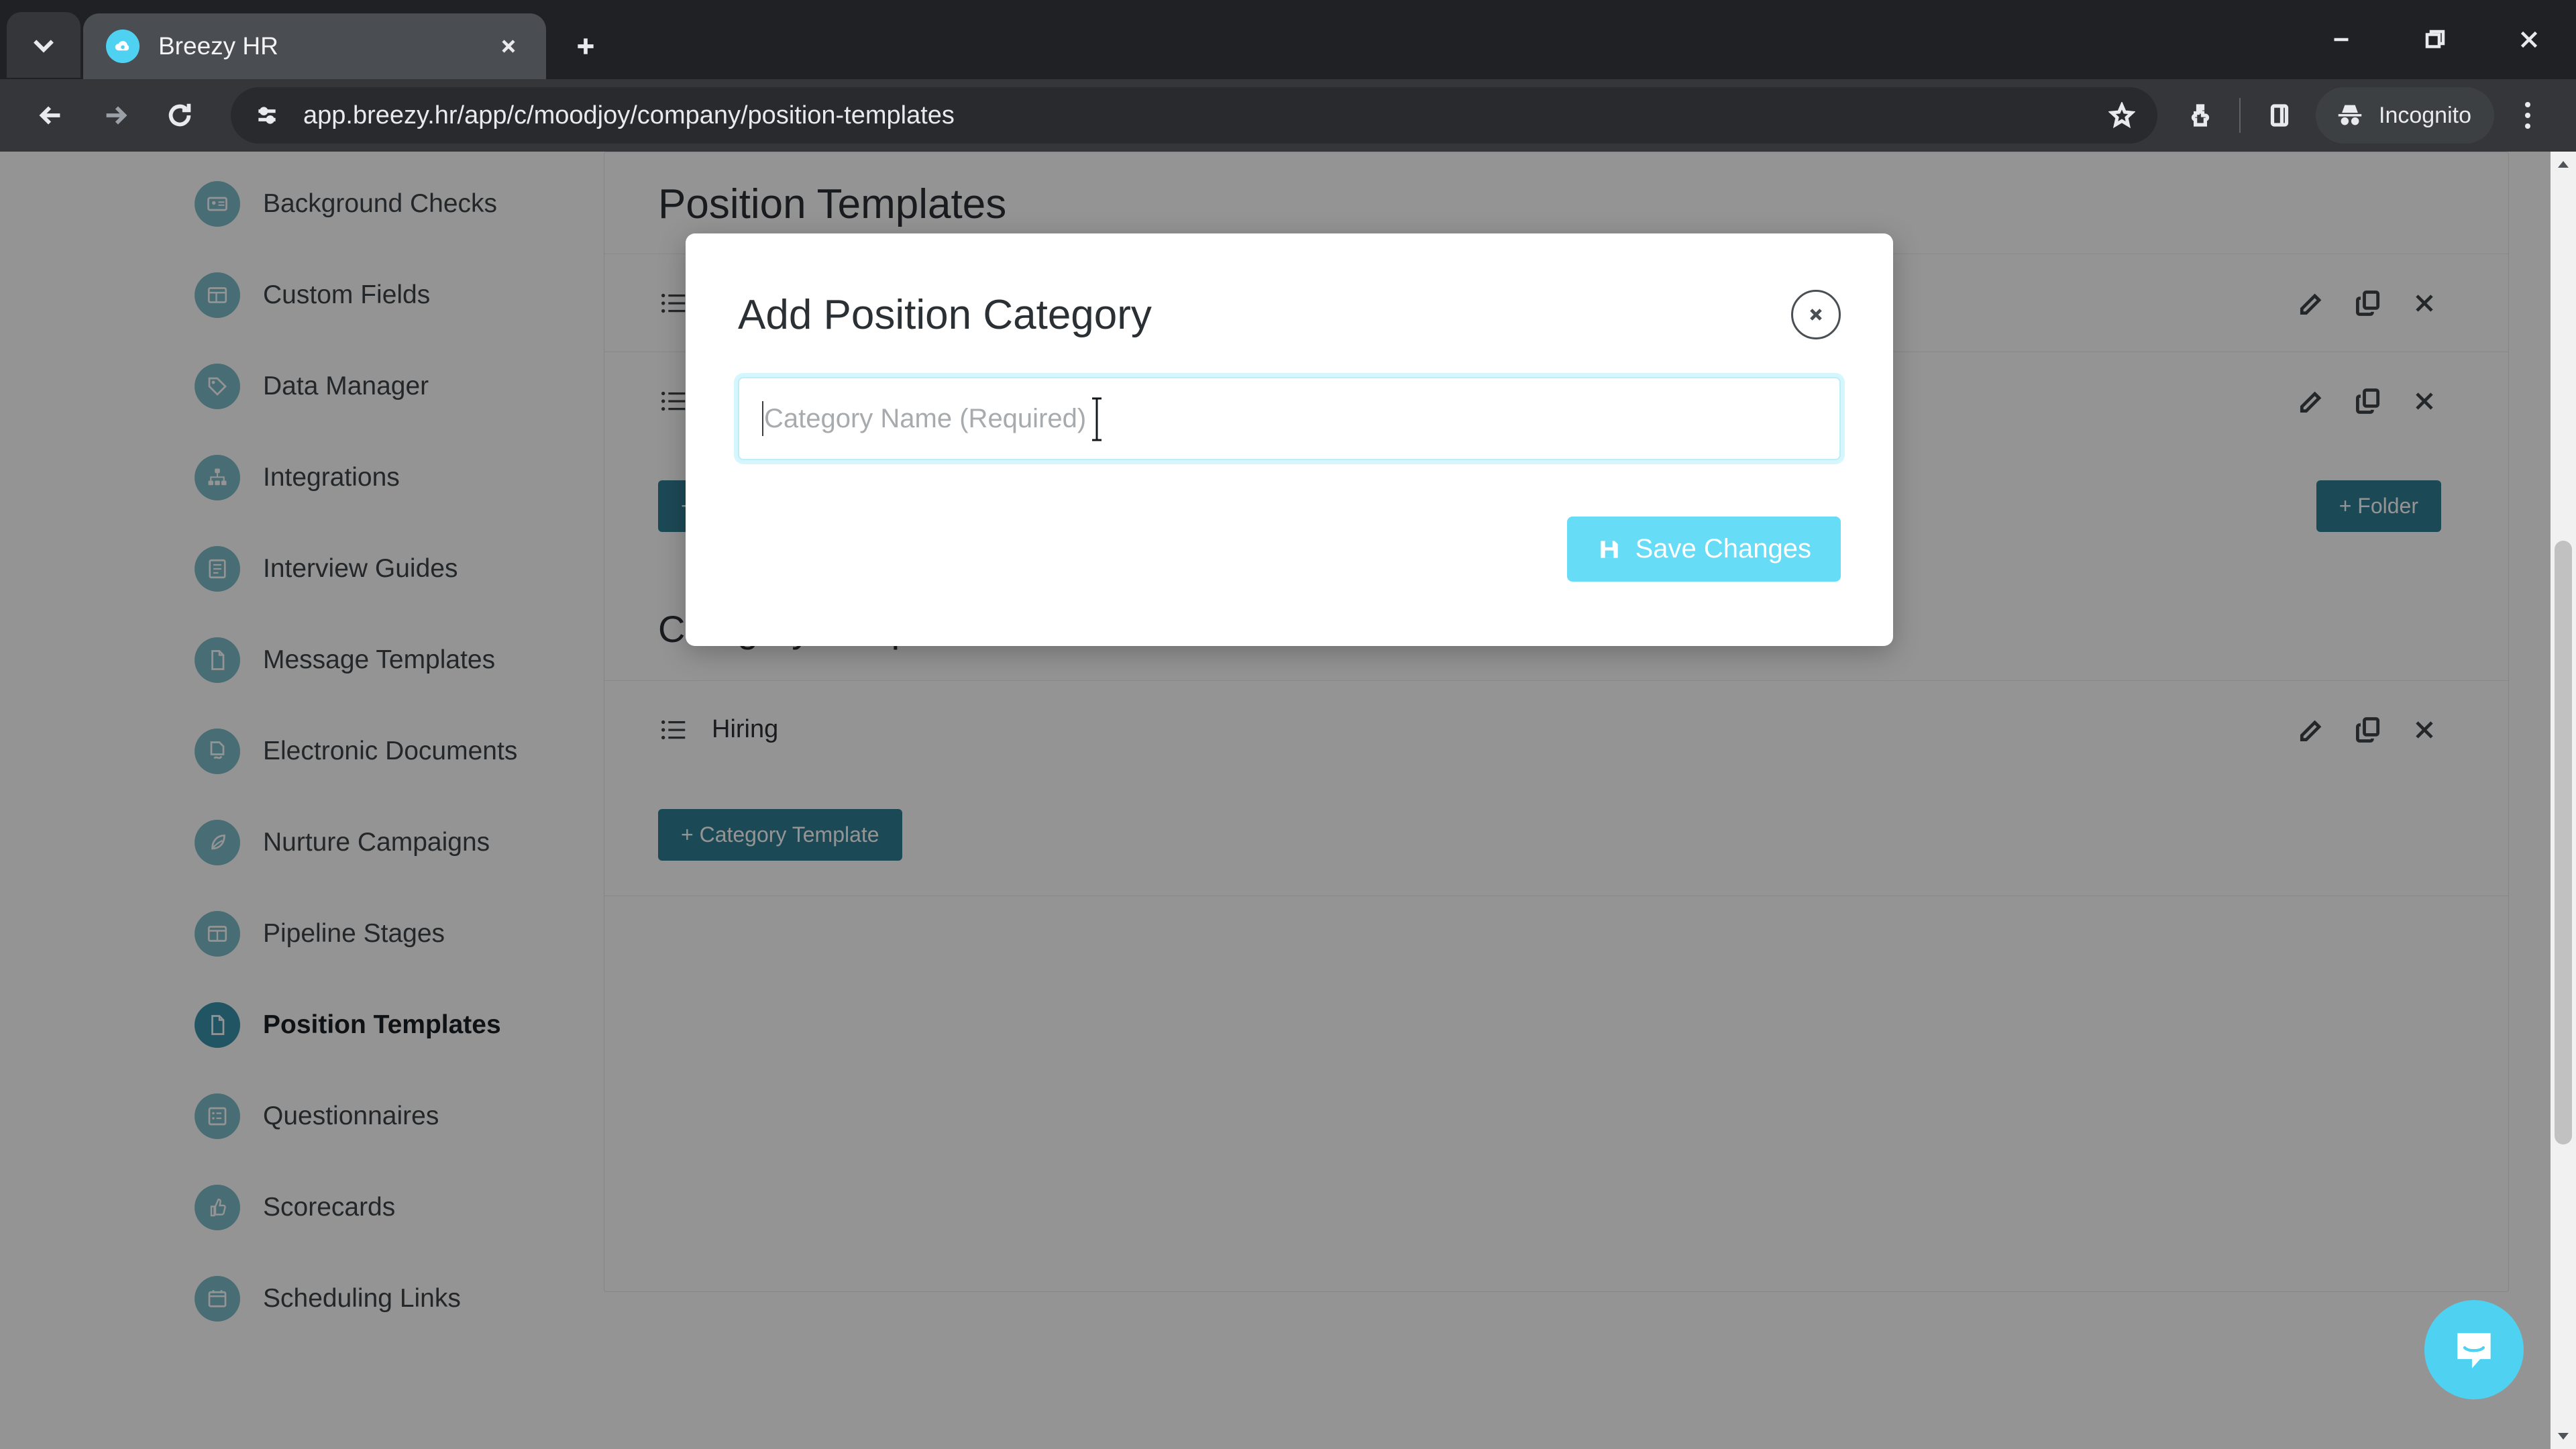  What do you see at coordinates (945, 314) in the screenshot?
I see `modal-title: Add Position Category` at bounding box center [945, 314].